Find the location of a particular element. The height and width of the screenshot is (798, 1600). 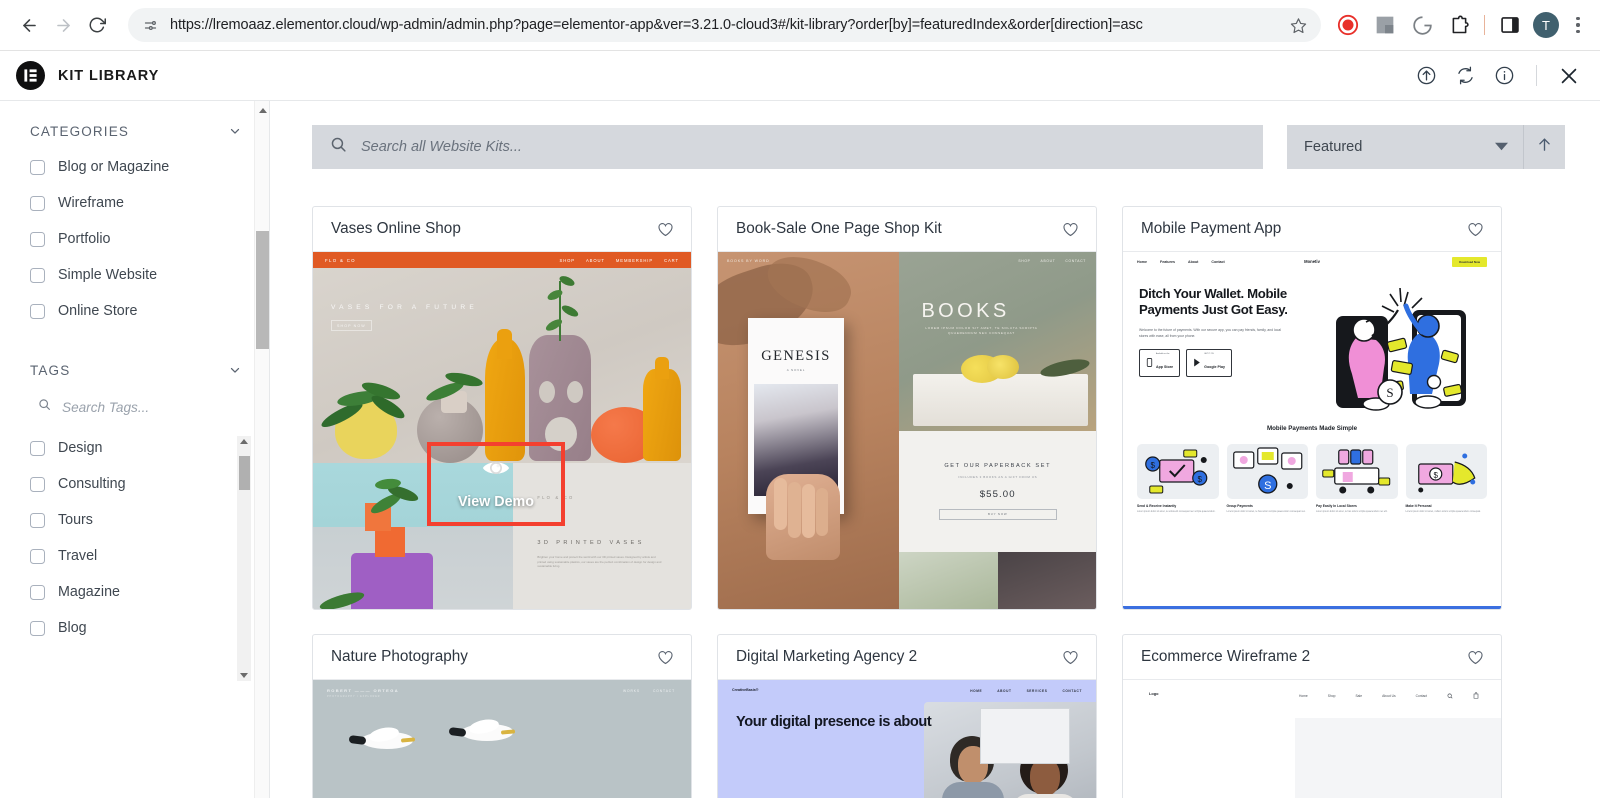

preview-brand: FLO & CO is located at coordinates (340, 260).